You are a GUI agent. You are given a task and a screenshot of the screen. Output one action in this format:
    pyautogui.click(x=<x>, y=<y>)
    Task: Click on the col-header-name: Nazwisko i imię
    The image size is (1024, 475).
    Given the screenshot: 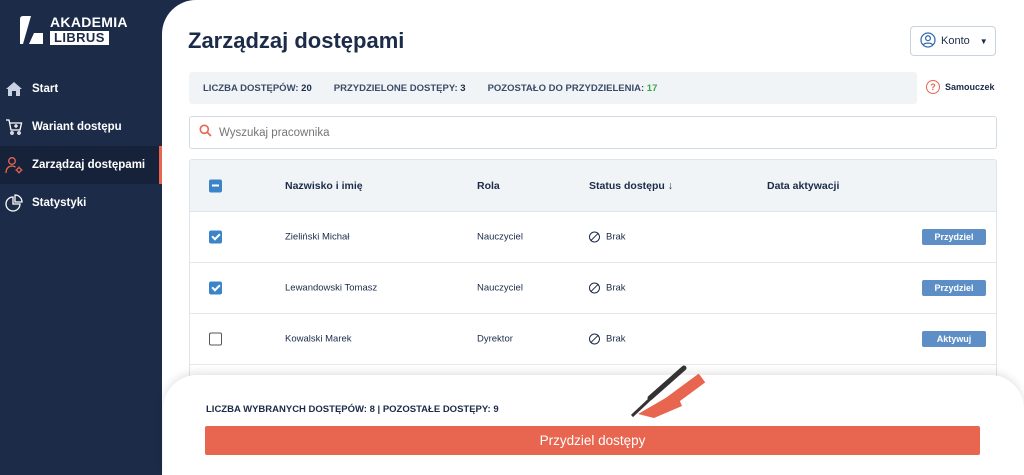 What is the action you would take?
    pyautogui.click(x=324, y=186)
    